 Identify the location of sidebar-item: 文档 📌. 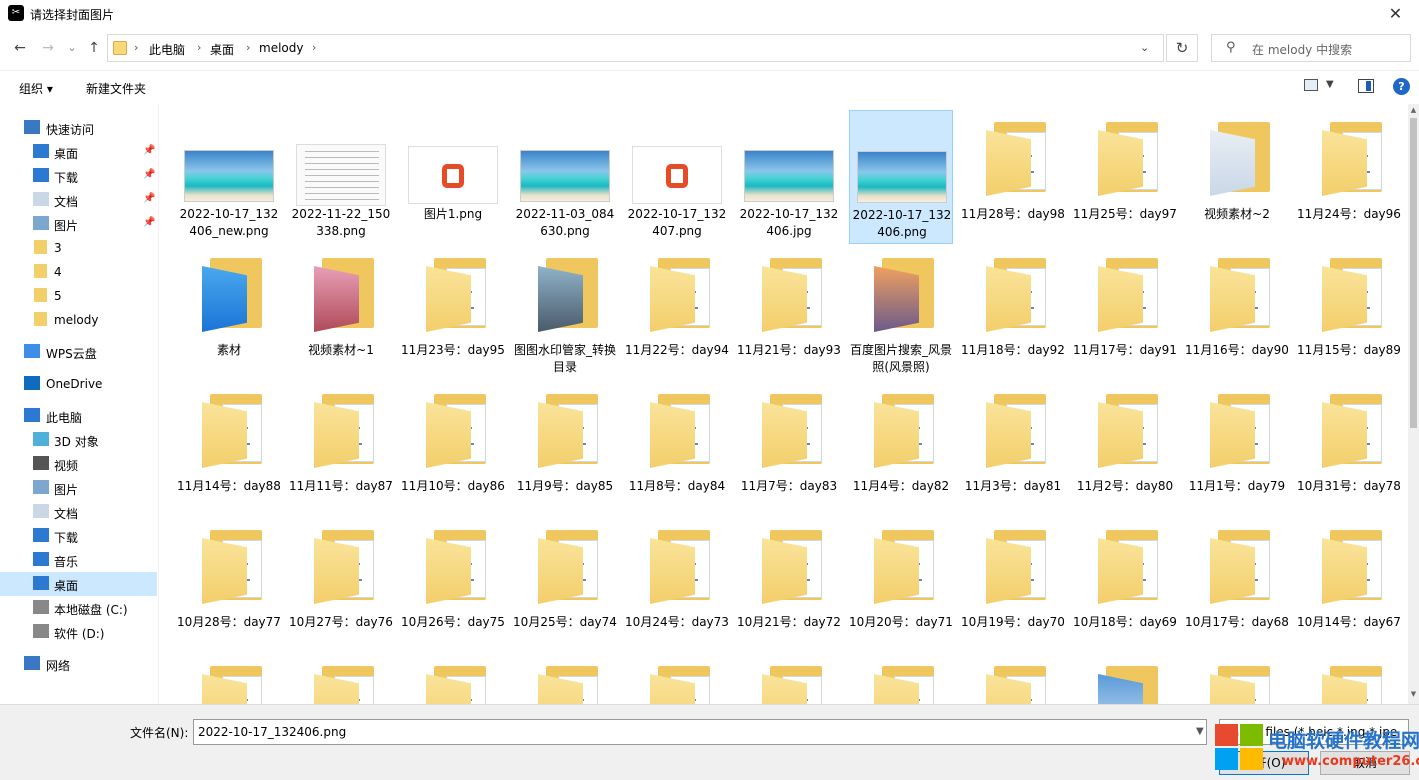
(78, 200).